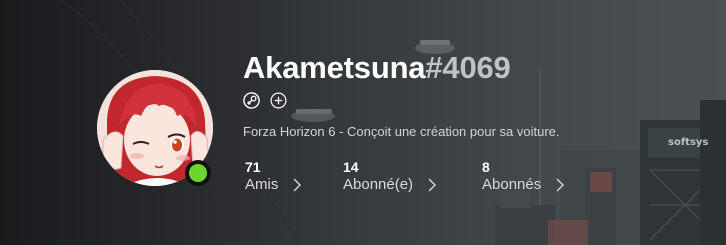  I want to click on add-icon, so click(278, 100).